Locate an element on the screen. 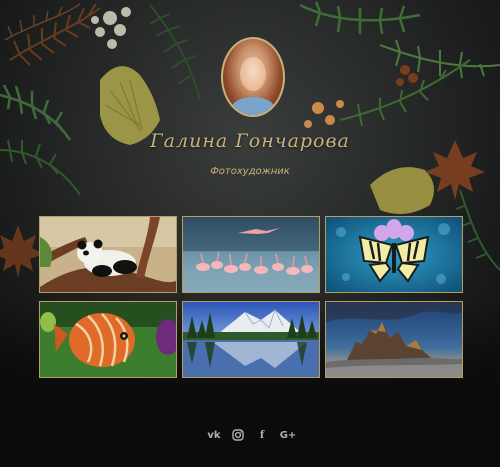  gallery-thumb-fish is located at coordinates (108, 339).